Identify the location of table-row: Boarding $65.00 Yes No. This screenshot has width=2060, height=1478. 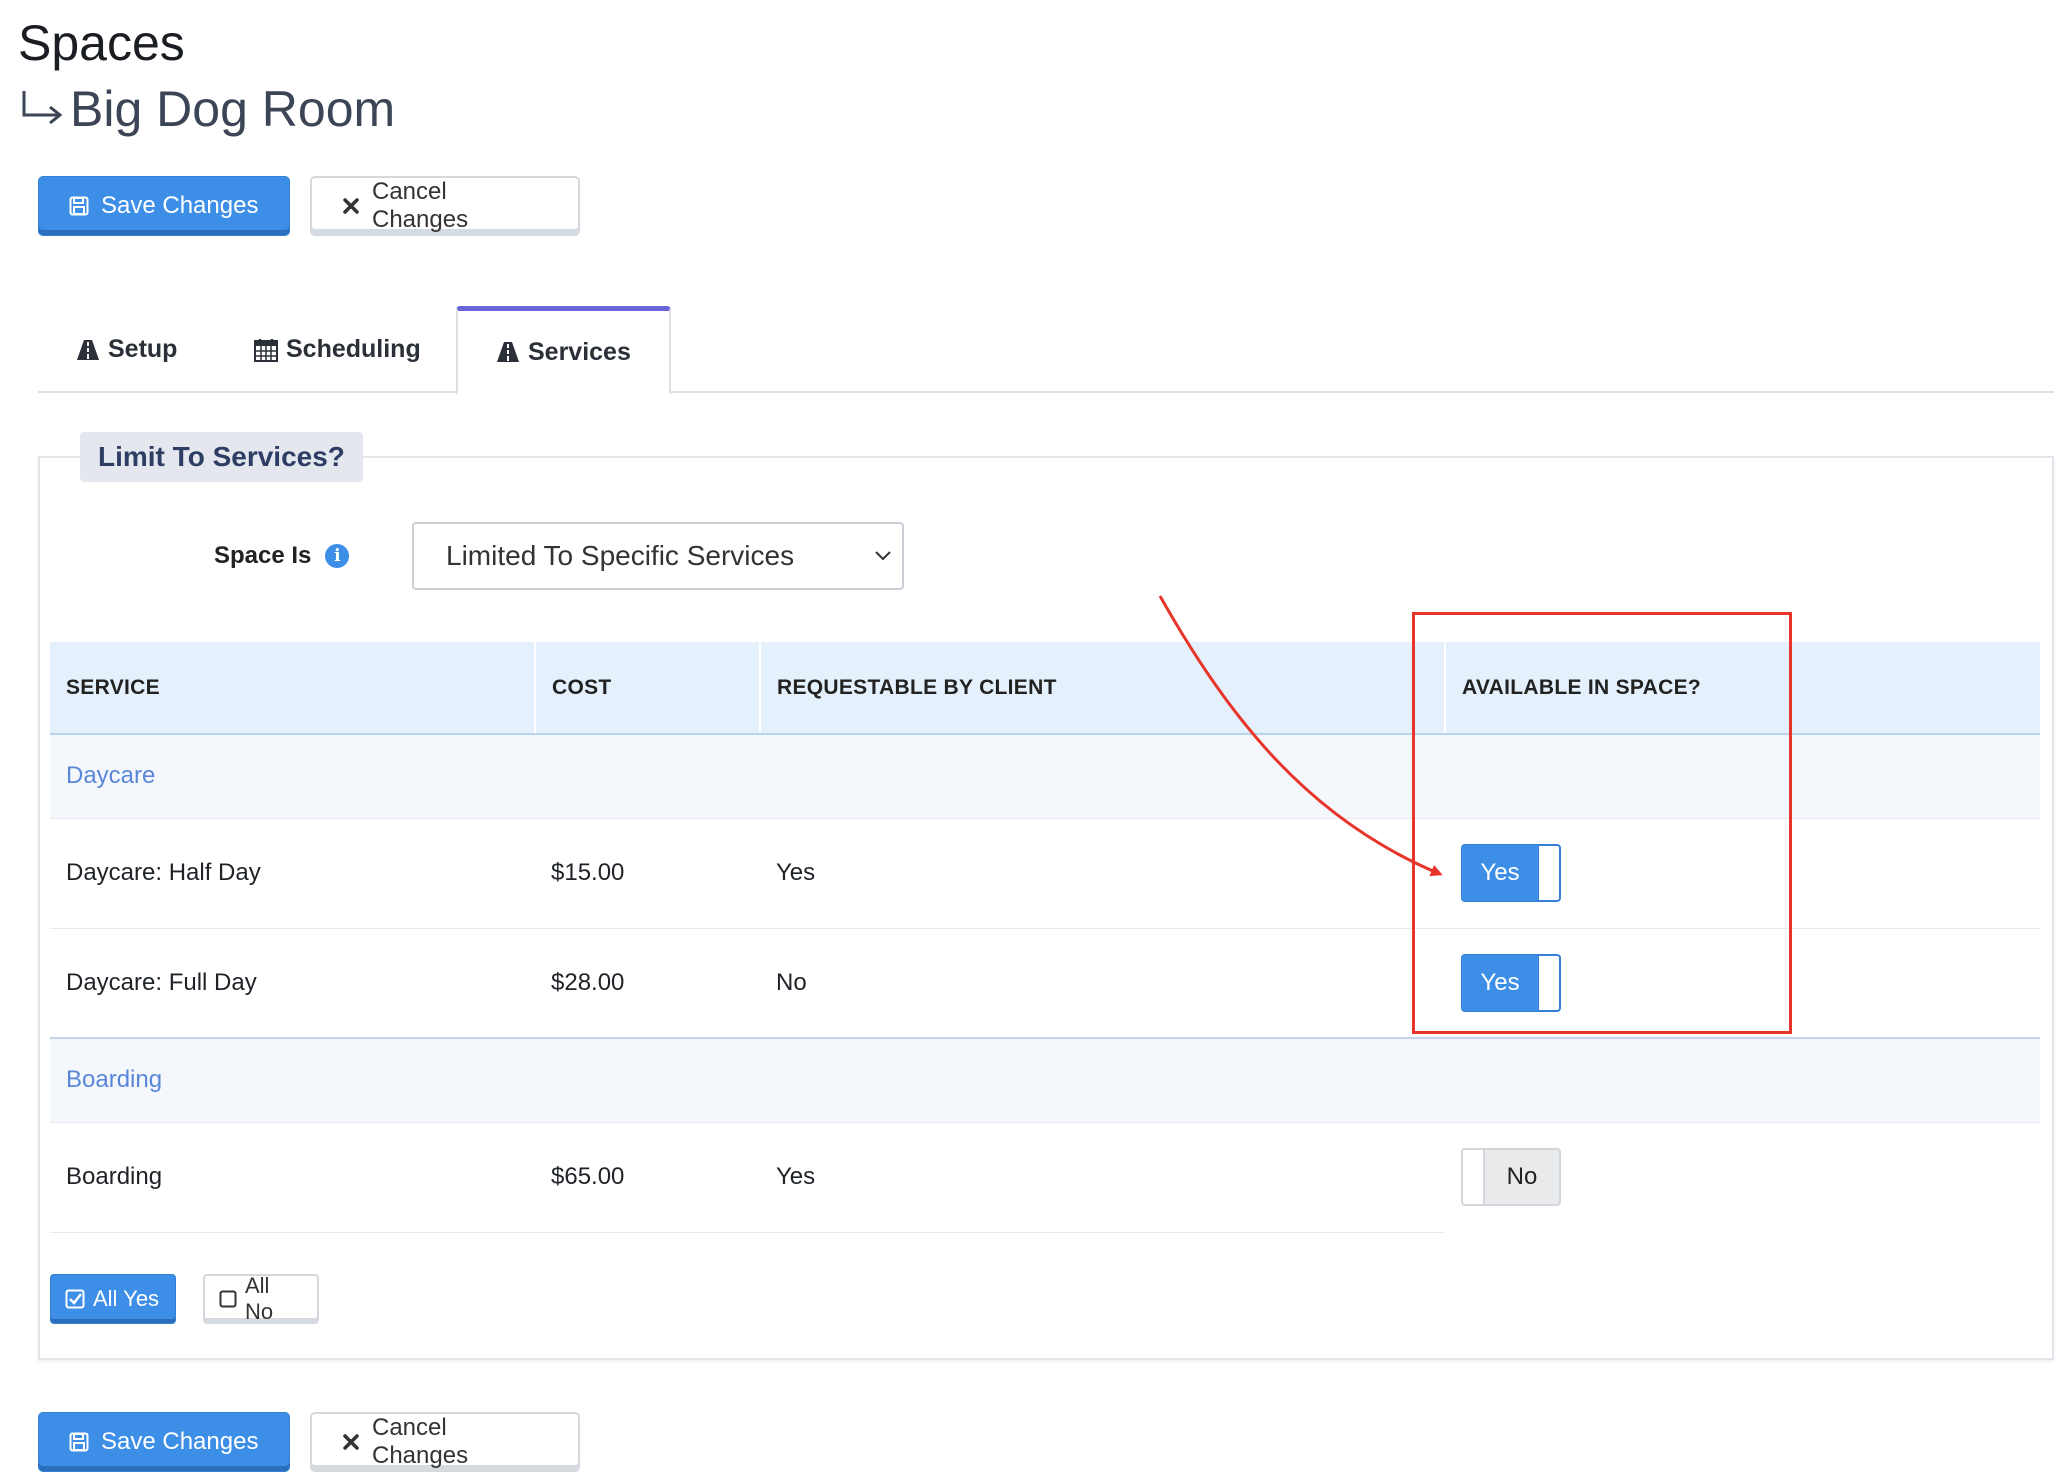
(1045, 1177).